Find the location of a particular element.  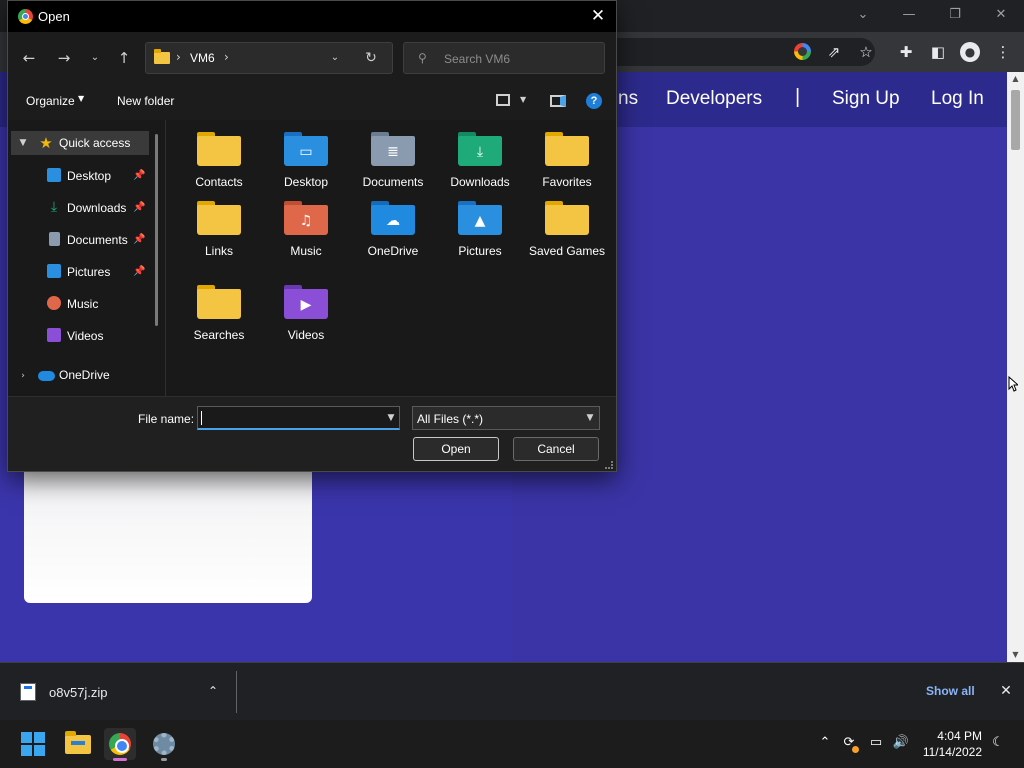

start-windows-icon is located at coordinates (33, 744).